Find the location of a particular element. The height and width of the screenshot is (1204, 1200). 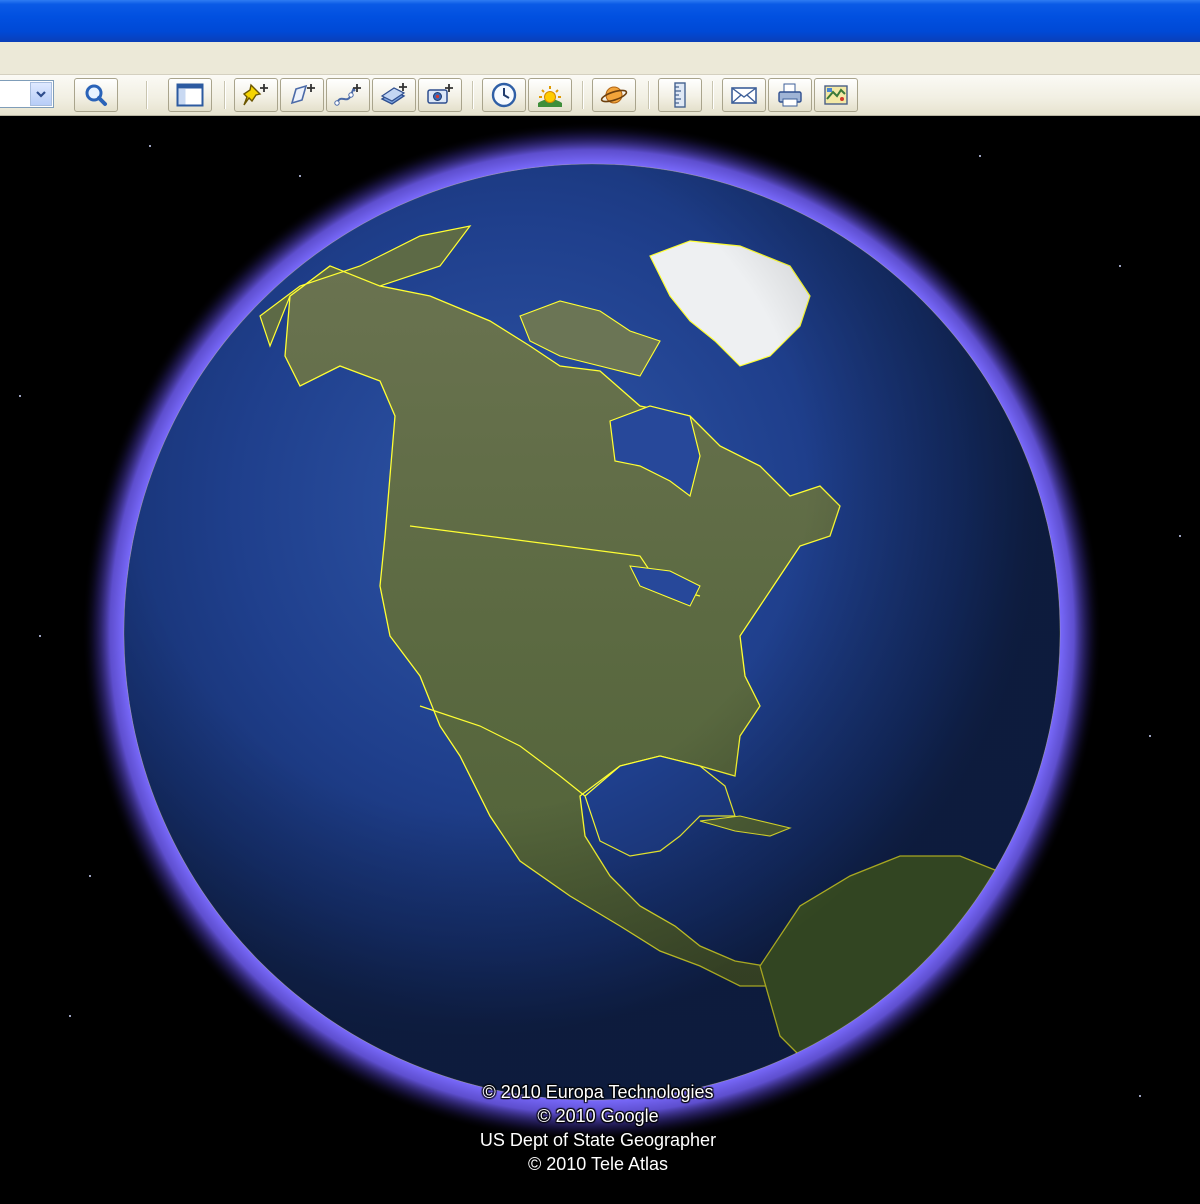

chevron-down-icon is located at coordinates (41, 94).